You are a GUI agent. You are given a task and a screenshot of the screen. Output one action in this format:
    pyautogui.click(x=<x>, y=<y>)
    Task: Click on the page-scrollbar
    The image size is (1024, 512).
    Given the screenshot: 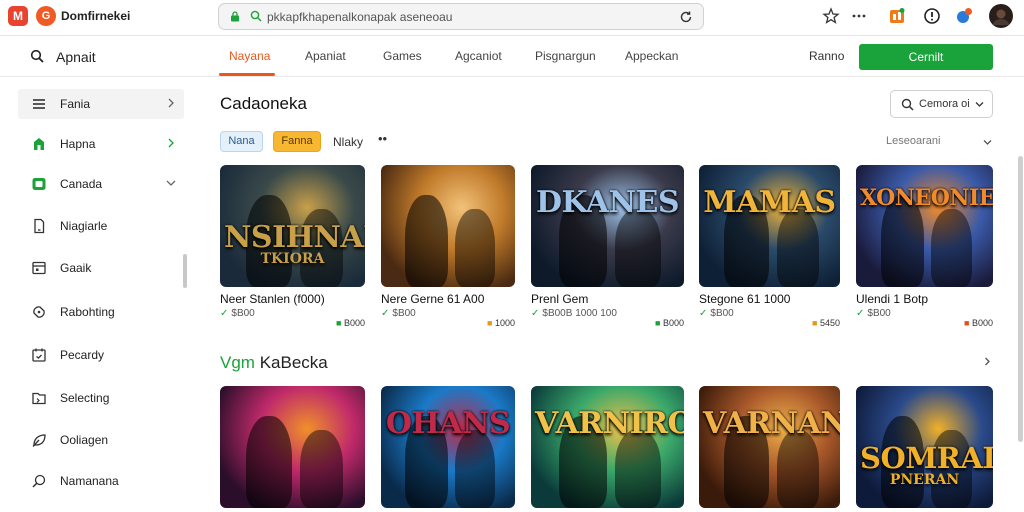 What is the action you would take?
    pyautogui.click(x=1020, y=299)
    